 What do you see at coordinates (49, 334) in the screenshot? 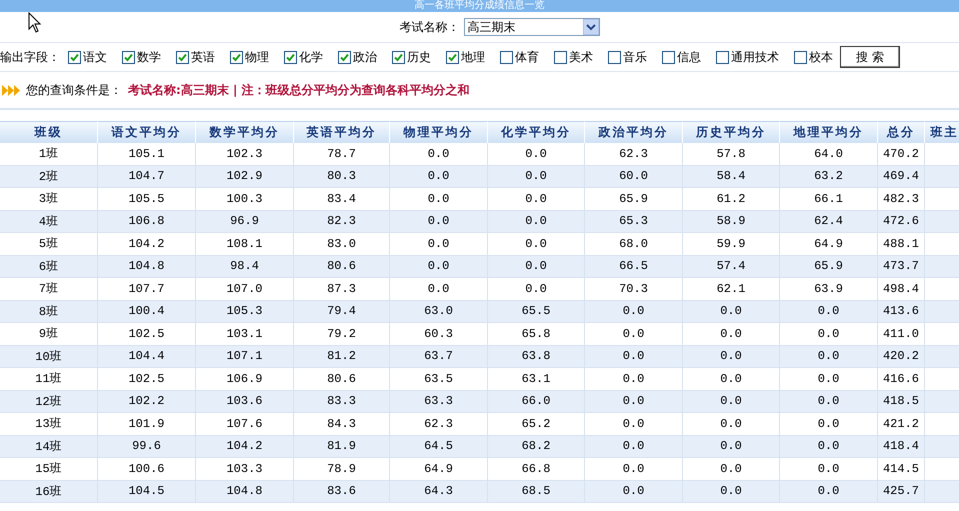
I see `table-cell: 9班` at bounding box center [49, 334].